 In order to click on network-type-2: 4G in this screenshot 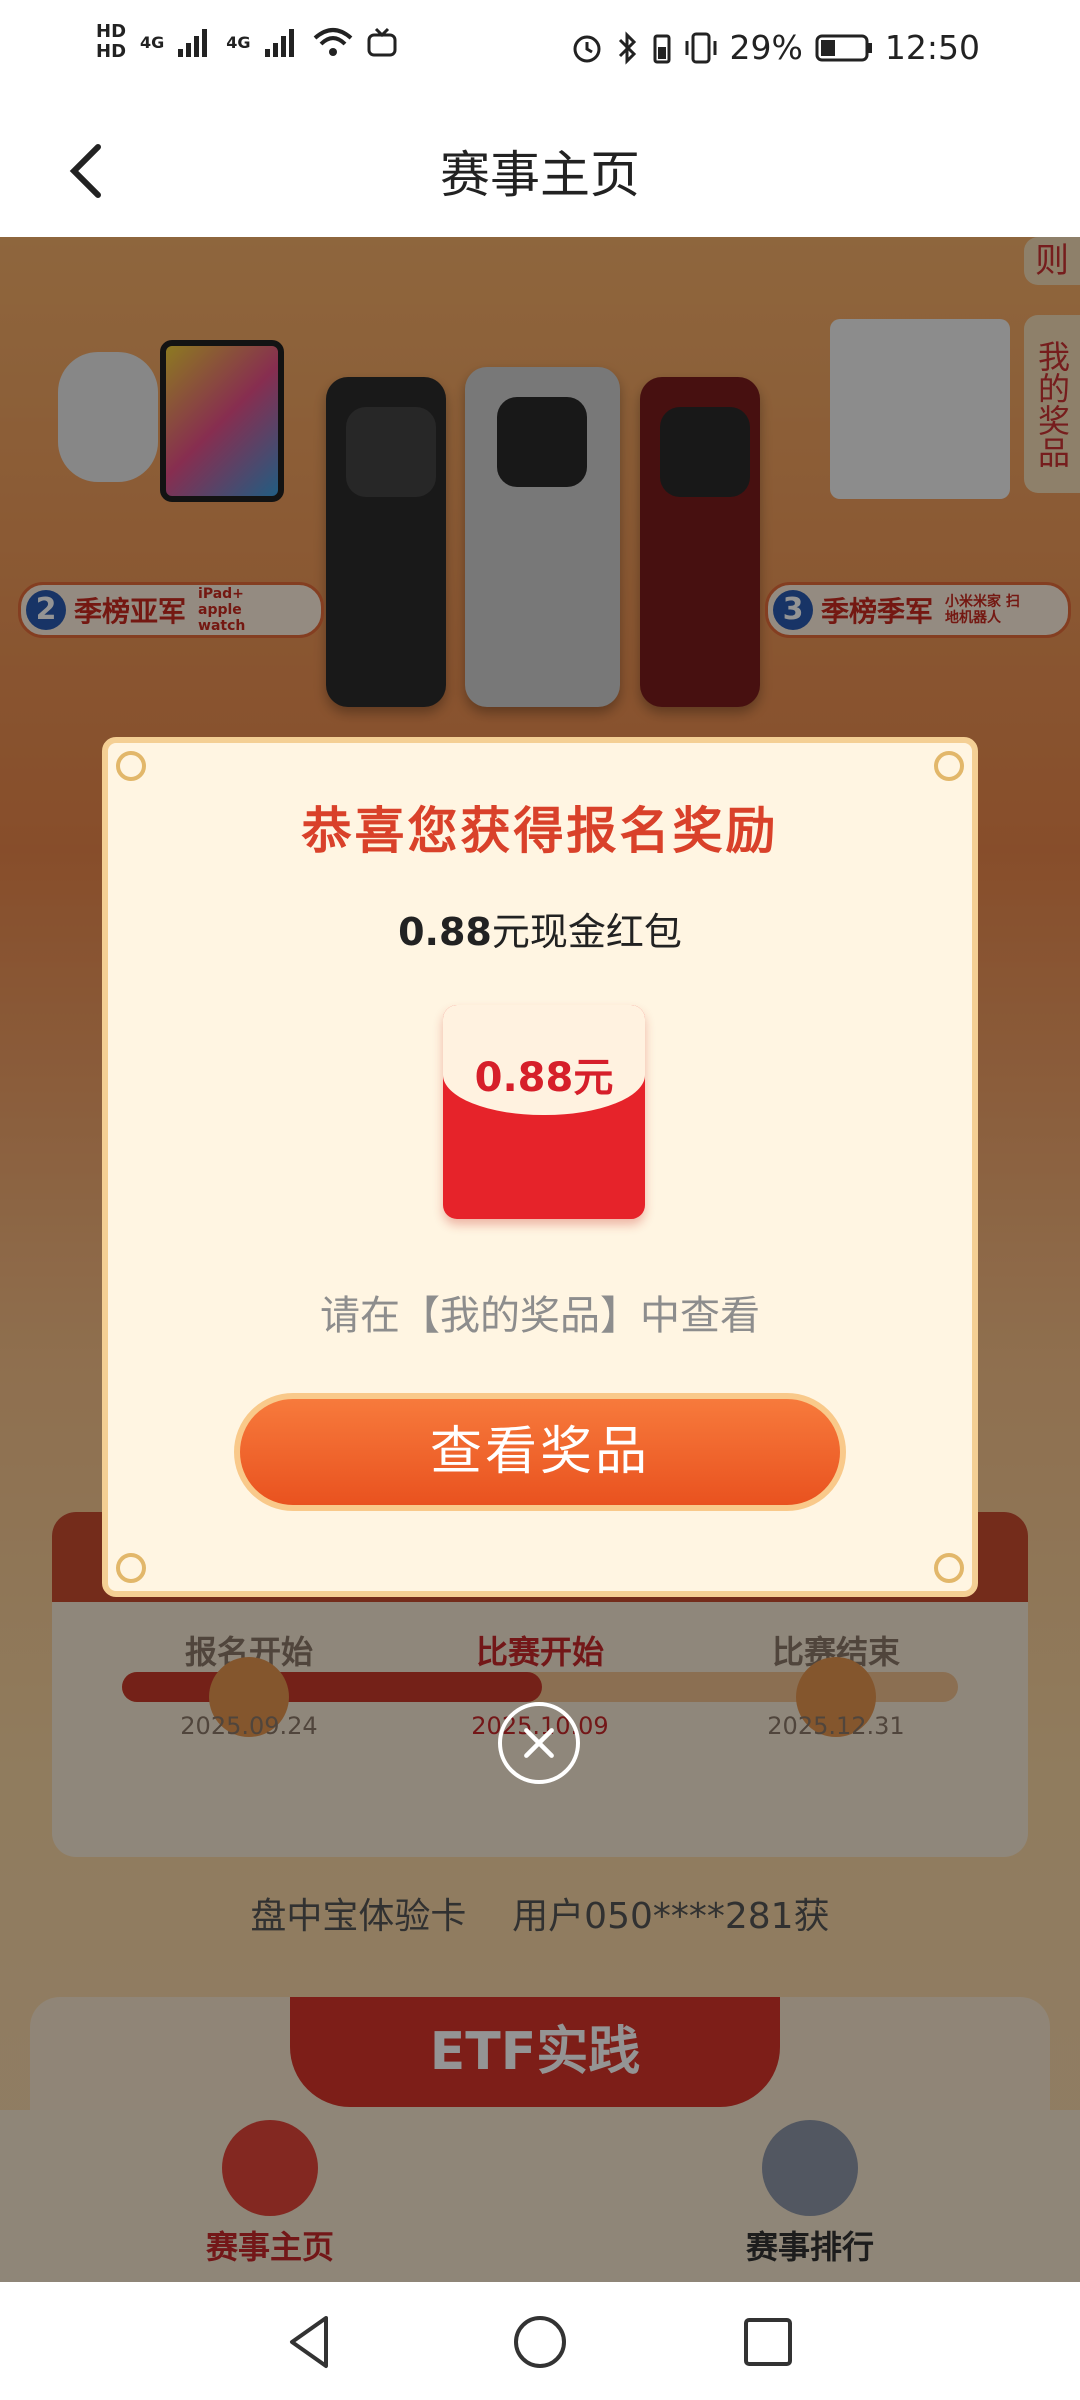, I will do `click(238, 42)`.